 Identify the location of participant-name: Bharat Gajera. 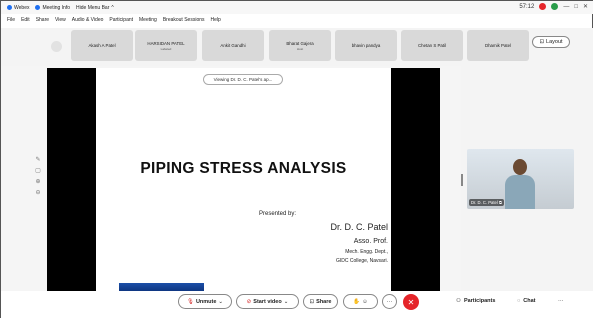
(300, 43).